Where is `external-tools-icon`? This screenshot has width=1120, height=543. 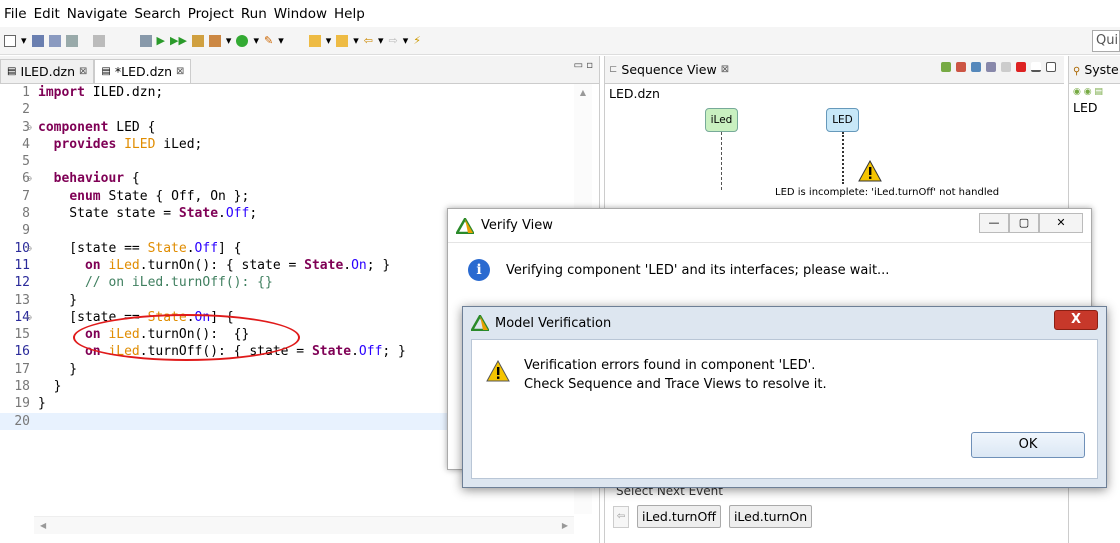 external-tools-icon is located at coordinates (214, 40).